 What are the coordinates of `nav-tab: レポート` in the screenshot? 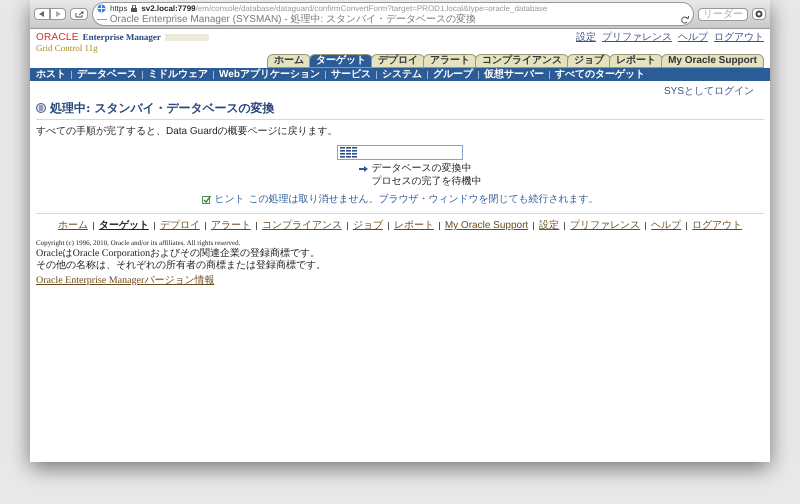 It's located at (636, 61).